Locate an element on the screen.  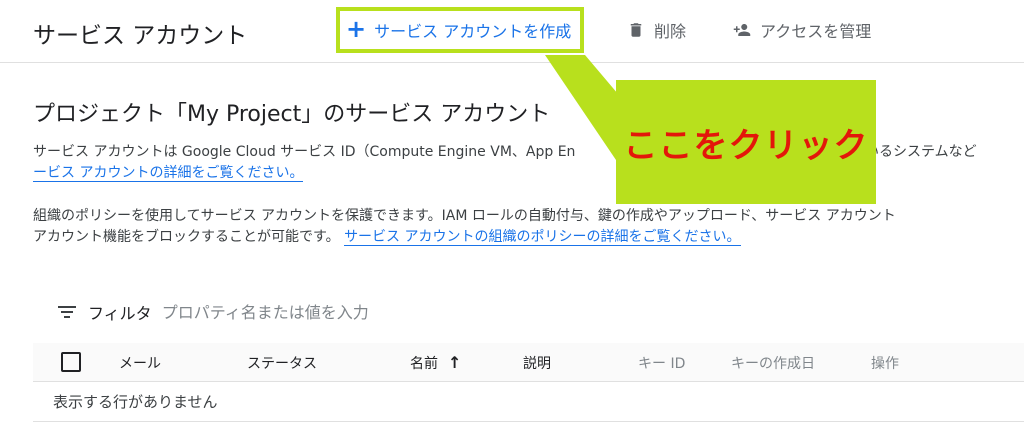
divider is located at coordinates (528, 421).